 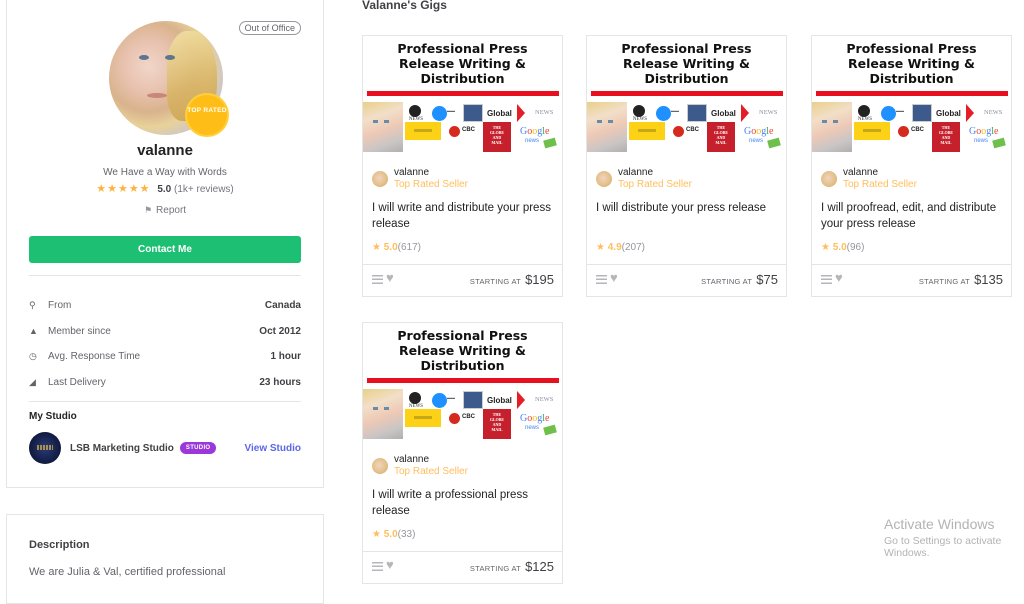 I want to click on divider, so click(x=165, y=275).